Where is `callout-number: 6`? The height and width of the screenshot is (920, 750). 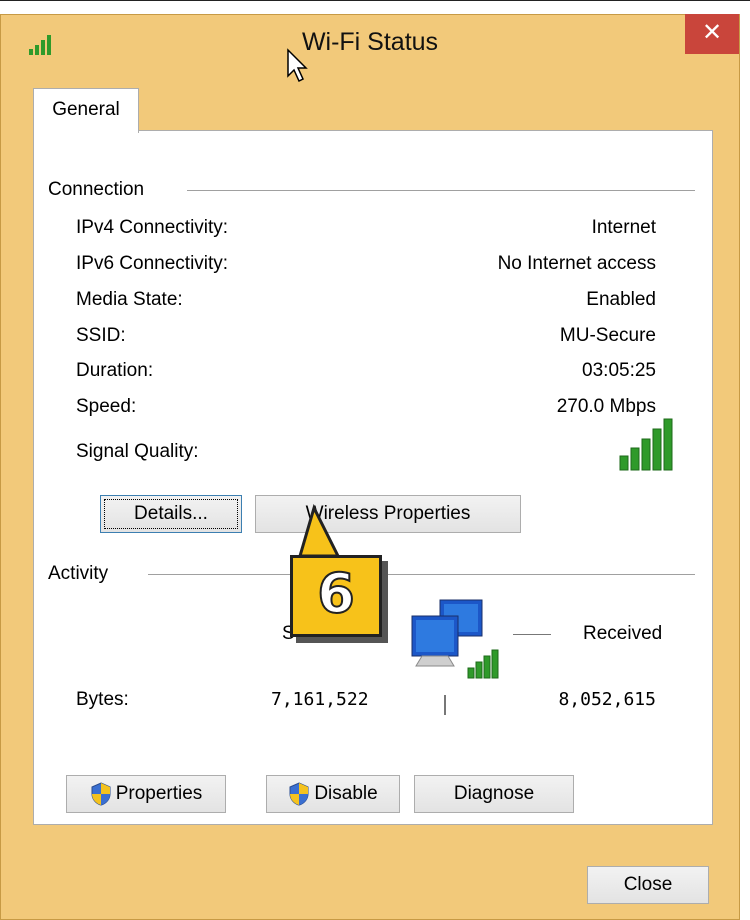 callout-number: 6 is located at coordinates (336, 593).